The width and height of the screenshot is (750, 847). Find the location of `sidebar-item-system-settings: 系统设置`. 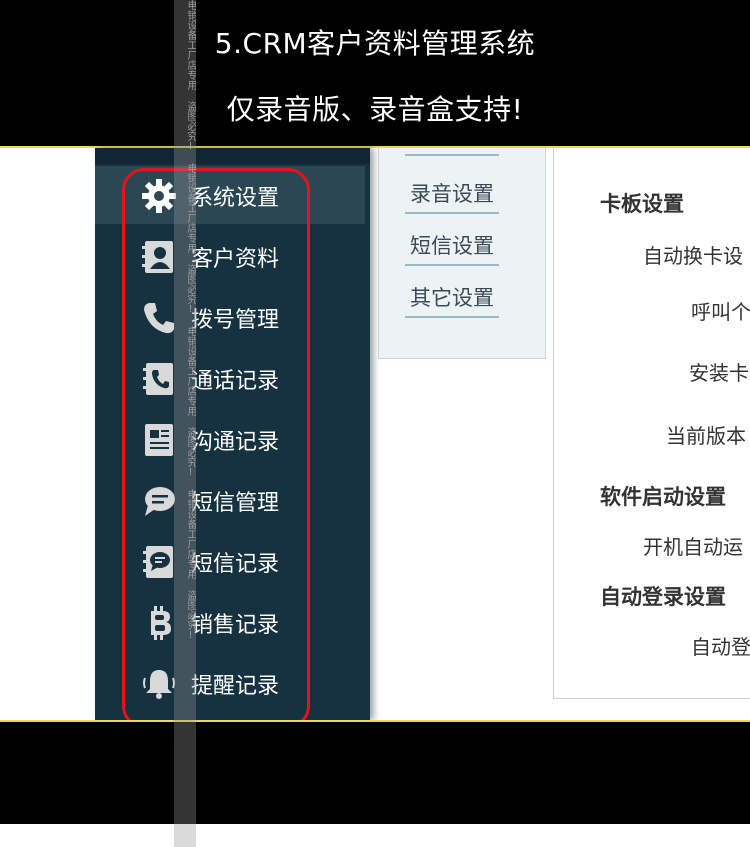

sidebar-item-system-settings: 系统设置 is located at coordinates (230, 195).